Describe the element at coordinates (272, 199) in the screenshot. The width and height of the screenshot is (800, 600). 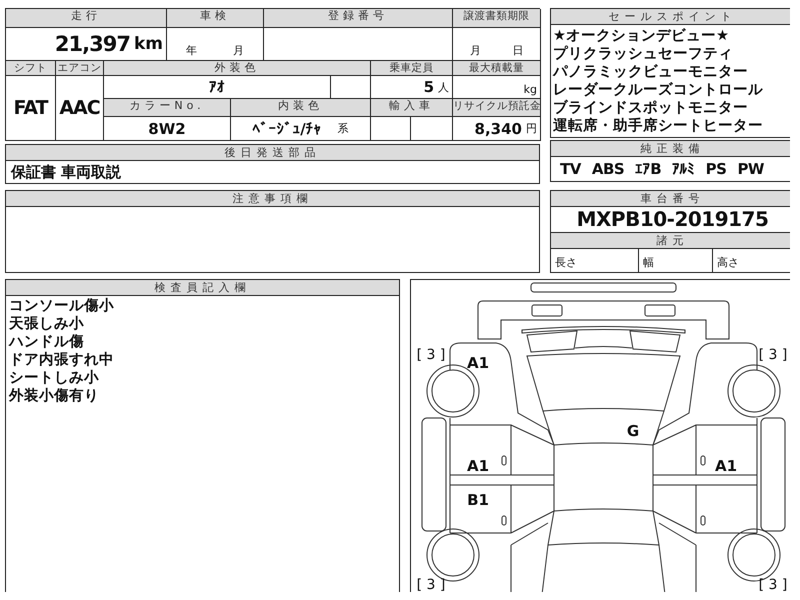
I see `section-header: 注意事項欄` at that location.